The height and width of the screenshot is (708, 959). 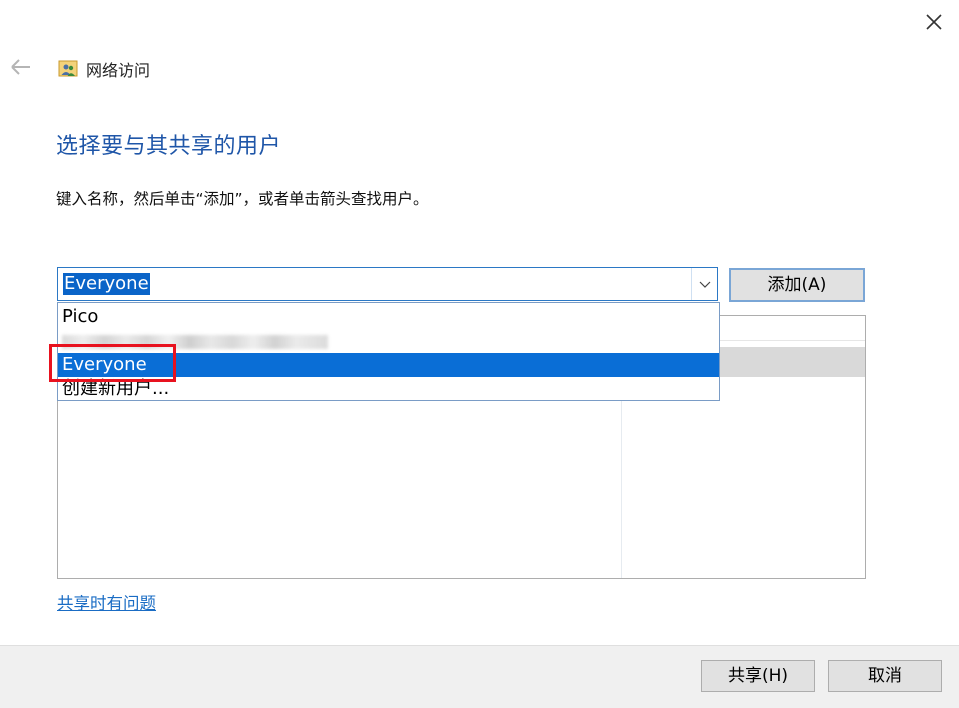 What do you see at coordinates (68, 68) in the screenshot?
I see `users-folder-icon` at bounding box center [68, 68].